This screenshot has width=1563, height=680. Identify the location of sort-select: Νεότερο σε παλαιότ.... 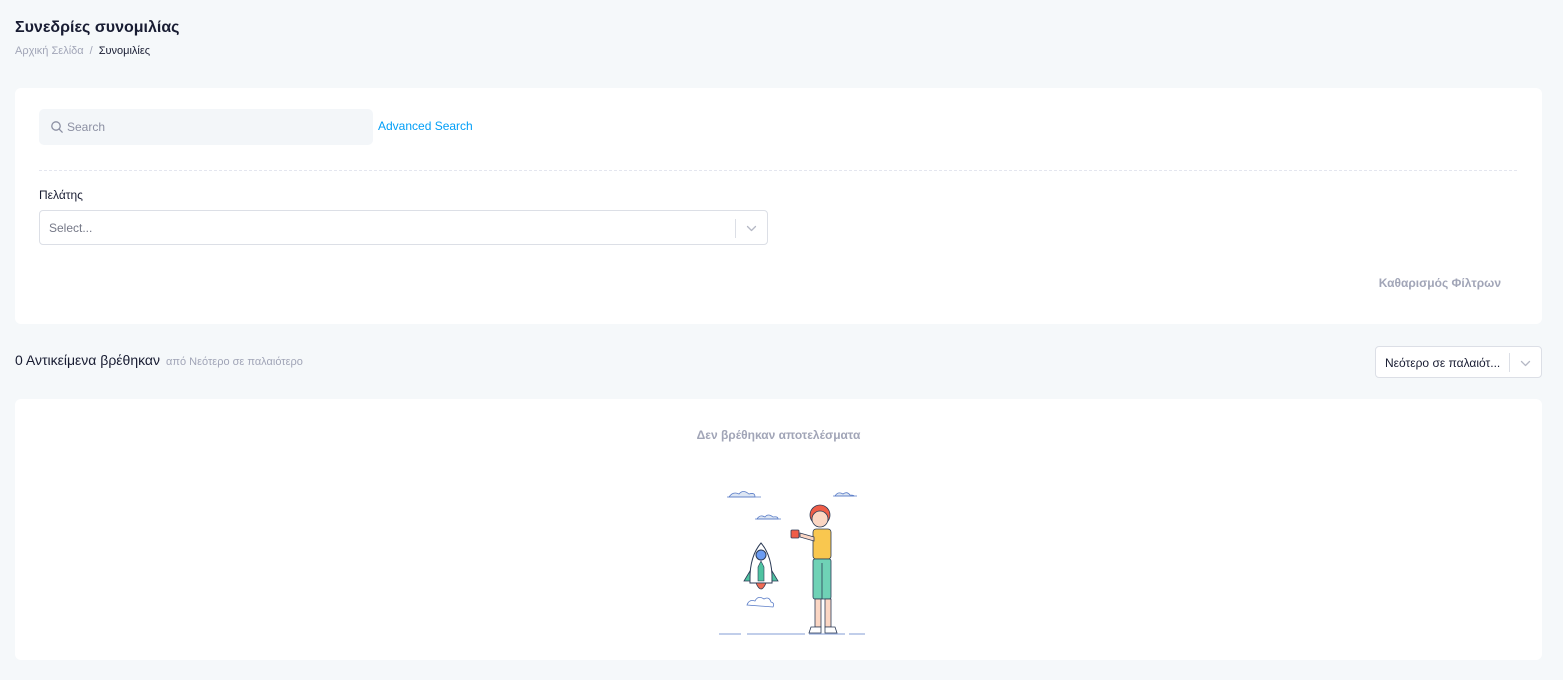
(1458, 362).